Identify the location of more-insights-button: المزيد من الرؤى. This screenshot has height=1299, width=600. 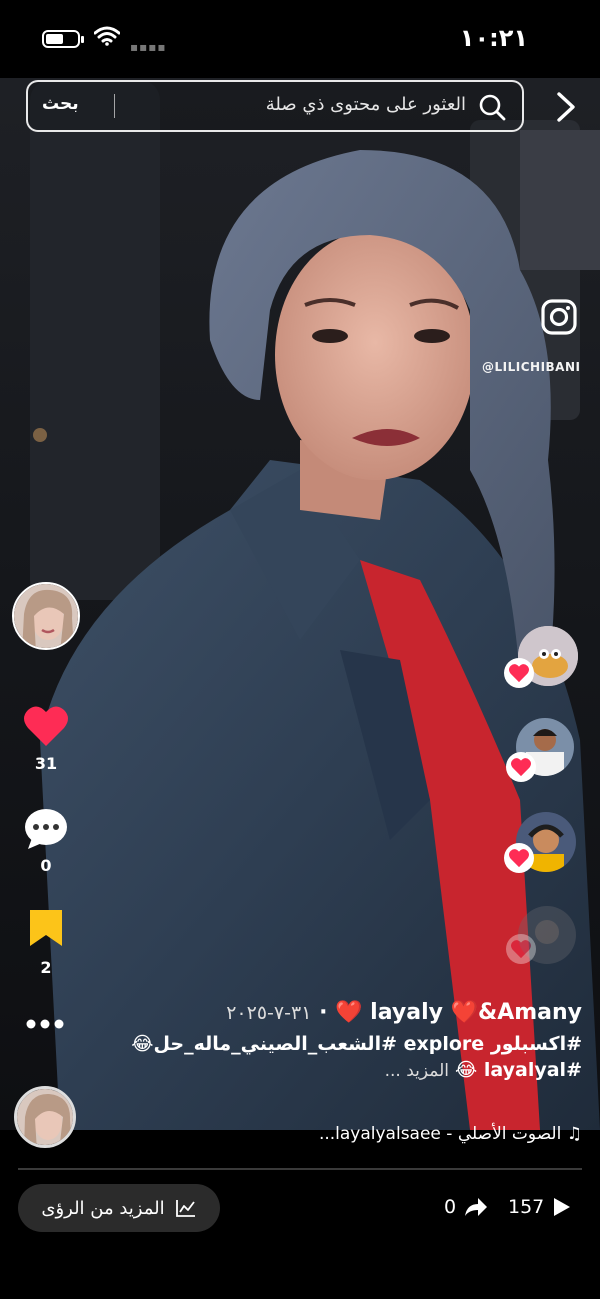
(119, 1208).